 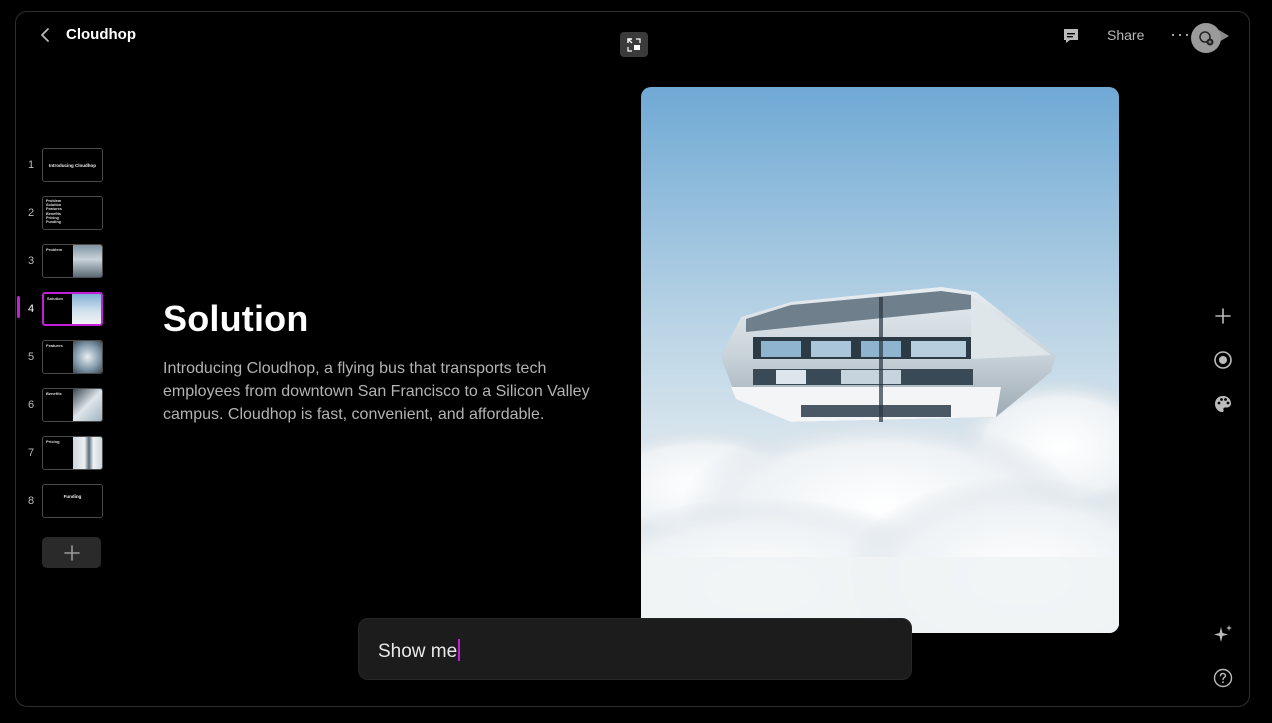 I want to click on slide-thumbnail-8: 8 Funding, so click(x=76, y=503).